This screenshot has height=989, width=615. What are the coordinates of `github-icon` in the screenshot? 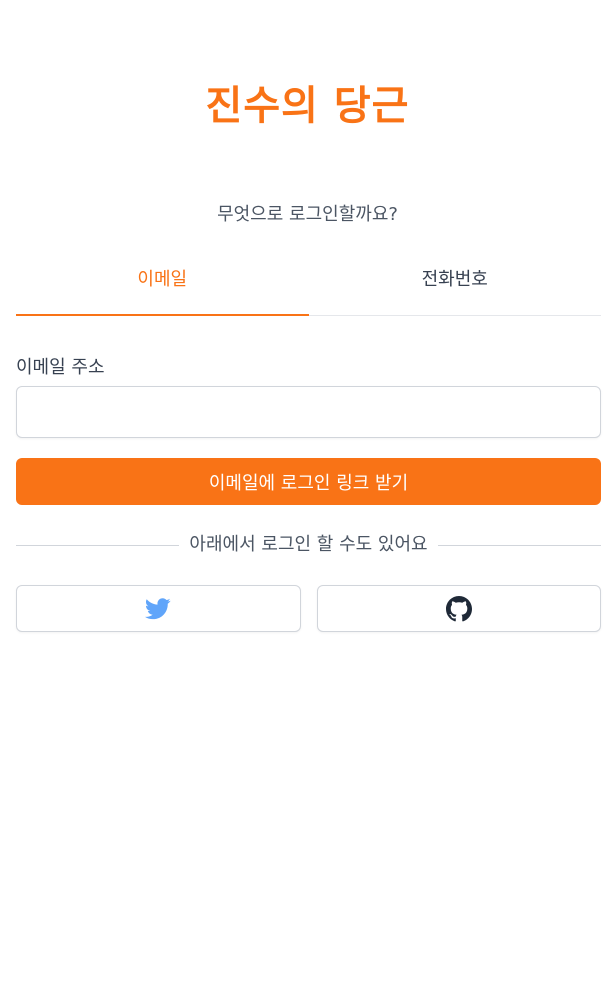 It's located at (458, 608).